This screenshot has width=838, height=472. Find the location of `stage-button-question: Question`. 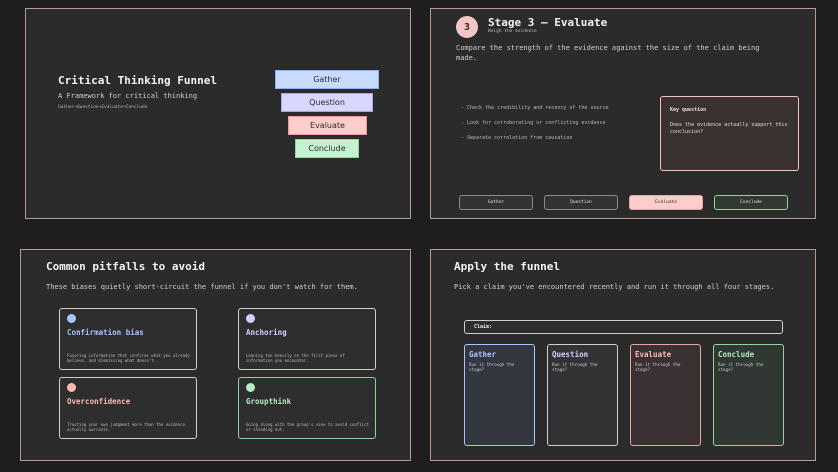

stage-button-question: Question is located at coordinates (581, 202).